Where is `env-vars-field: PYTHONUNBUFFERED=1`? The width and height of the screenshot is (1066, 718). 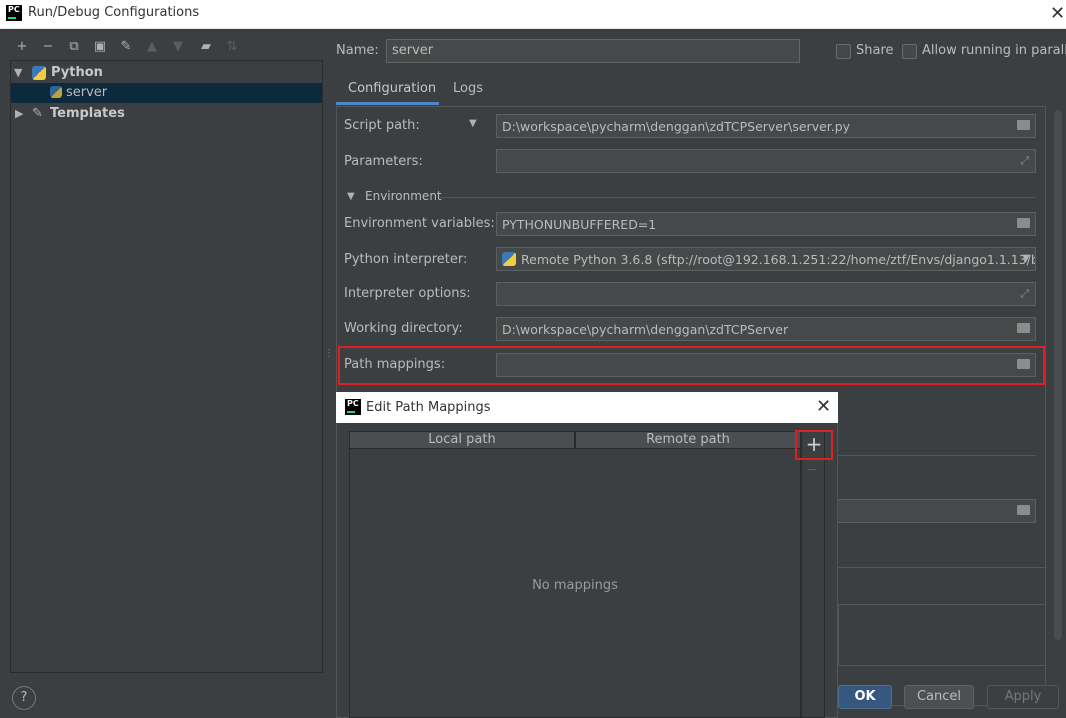 env-vars-field: PYTHONUNBUFFERED=1 is located at coordinates (766, 224).